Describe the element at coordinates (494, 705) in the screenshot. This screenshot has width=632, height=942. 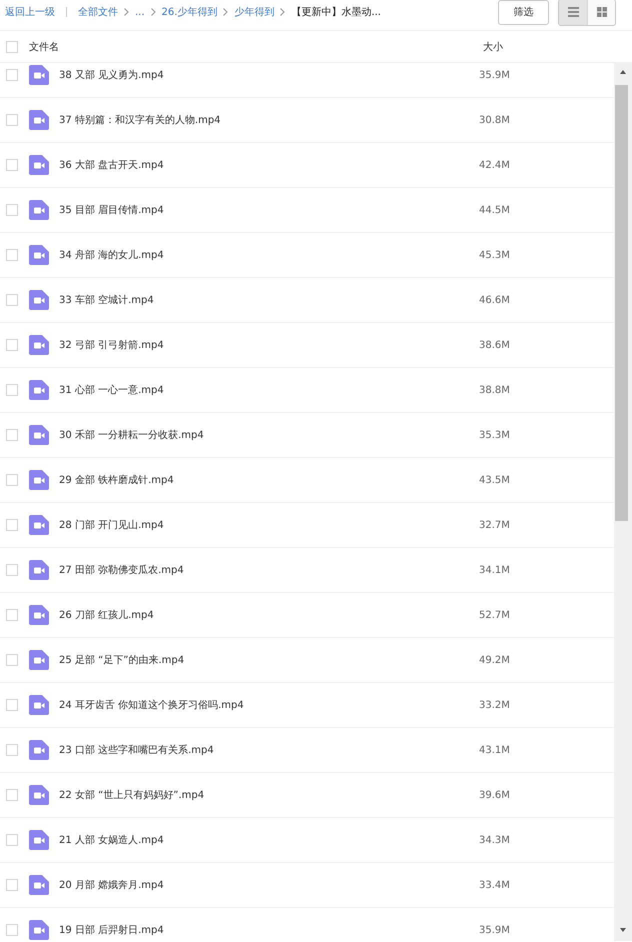
I see `file-size: 33.2M` at that location.